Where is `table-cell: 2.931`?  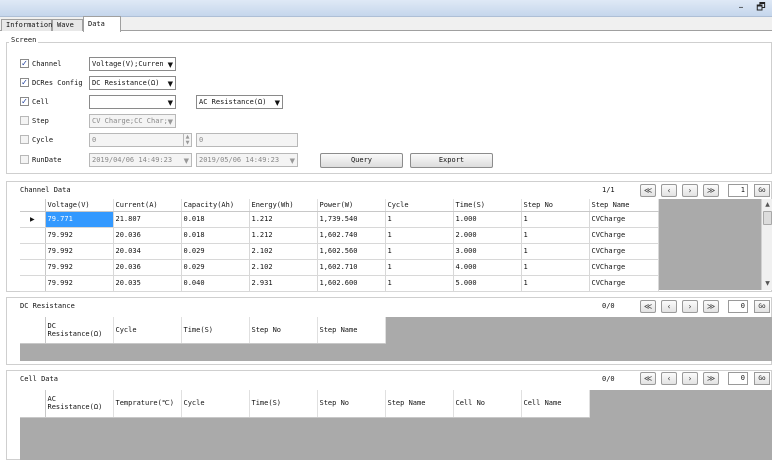
table-cell: 2.931 is located at coordinates (283, 283).